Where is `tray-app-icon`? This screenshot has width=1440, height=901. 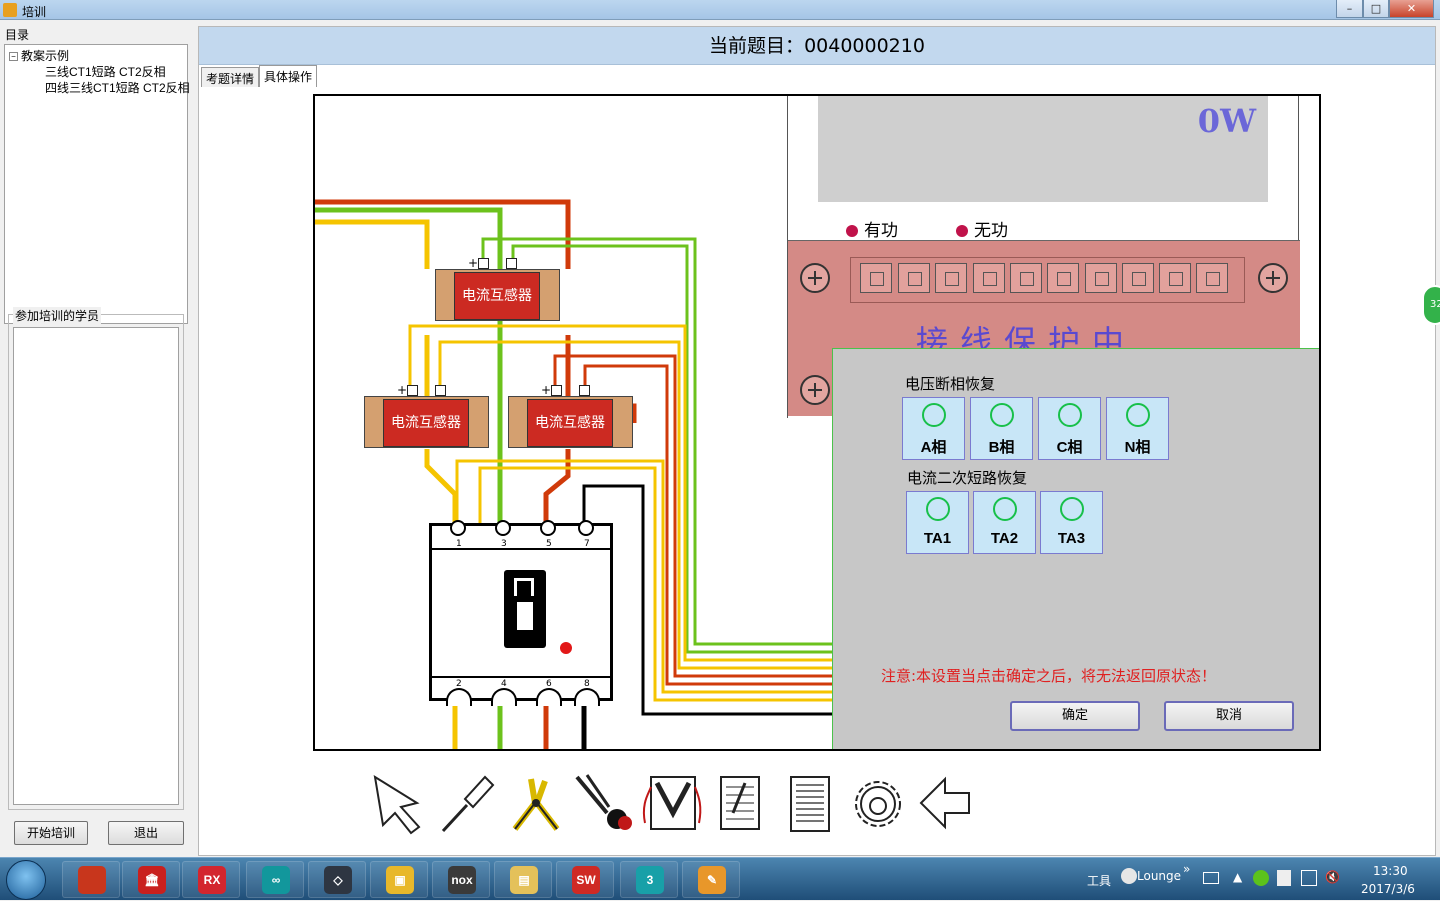
tray-app-icon is located at coordinates (1261, 878).